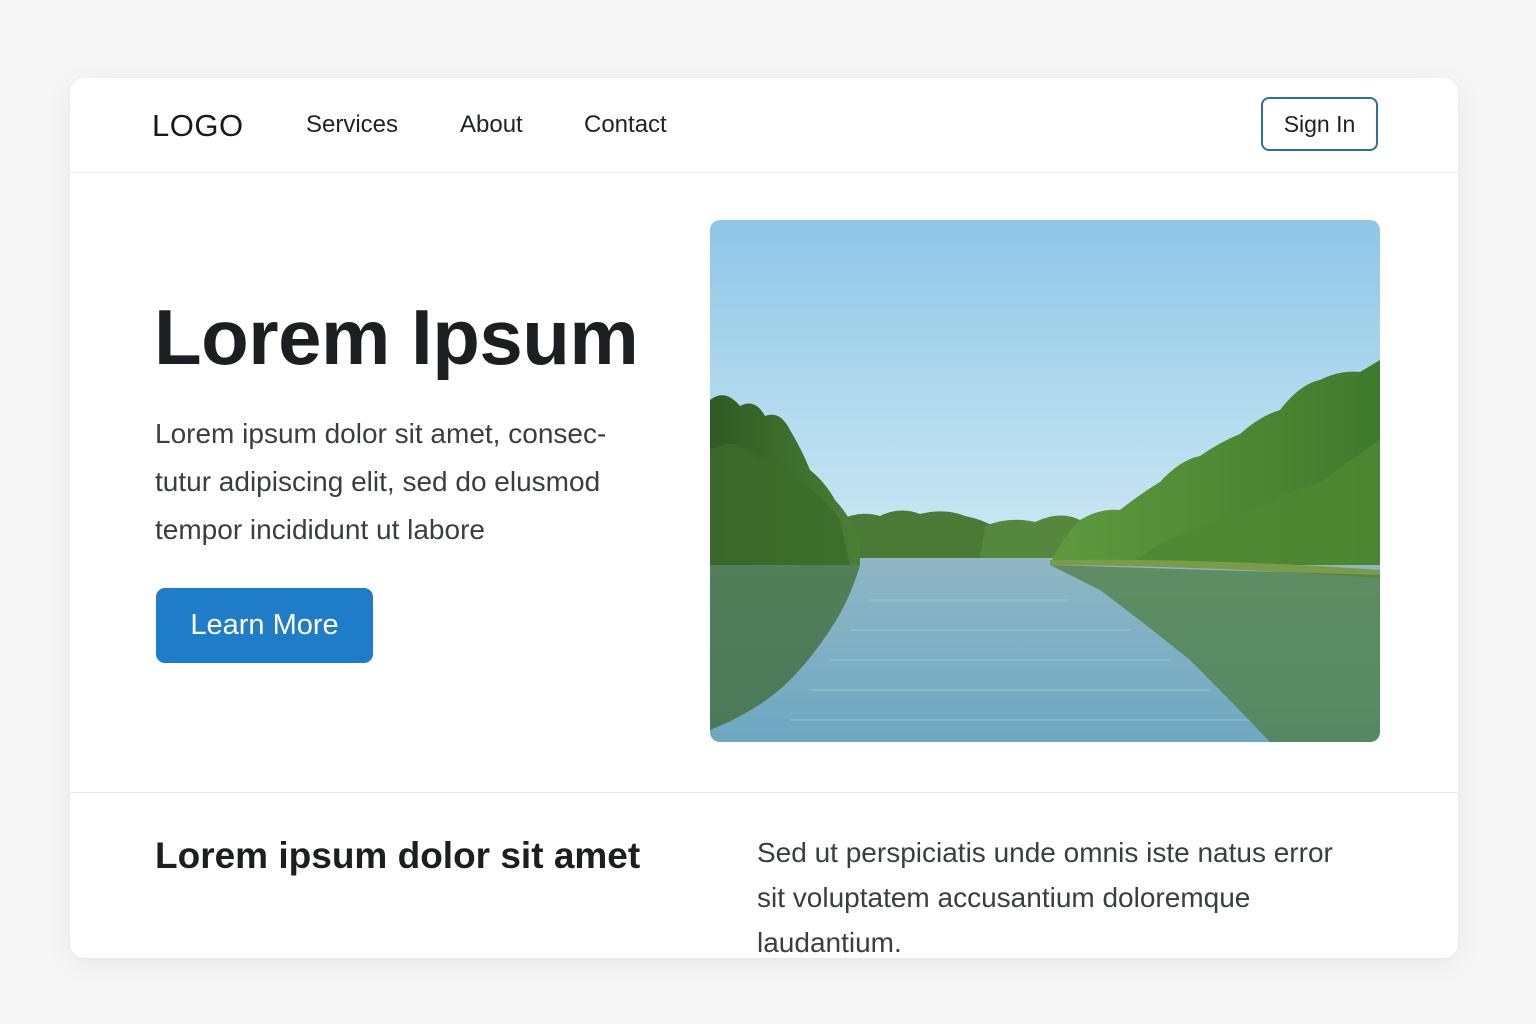  What do you see at coordinates (764, 125) in the screenshot?
I see `top-navbar: LOGO Services About Contact Sign In` at bounding box center [764, 125].